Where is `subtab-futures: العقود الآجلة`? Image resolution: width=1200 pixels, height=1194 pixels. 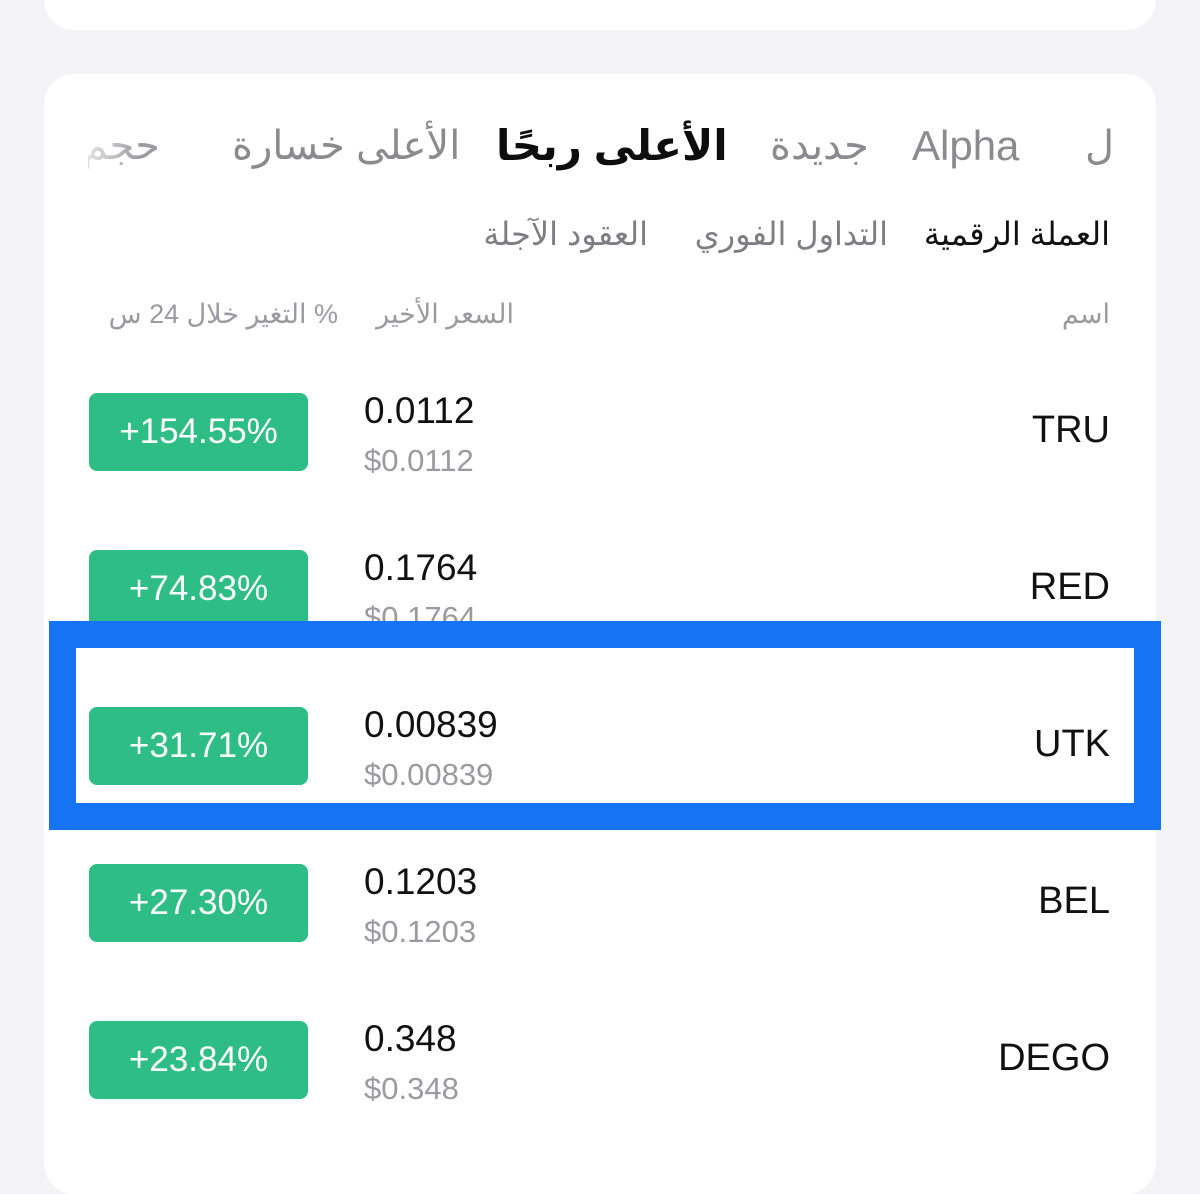
subtab-futures: العقود الآجلة is located at coordinates (565, 234).